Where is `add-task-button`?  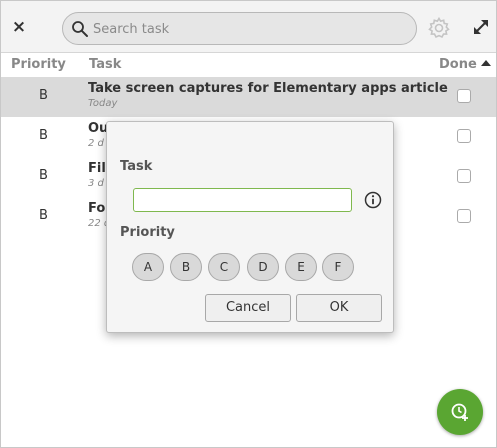 add-task-button is located at coordinates (460, 412).